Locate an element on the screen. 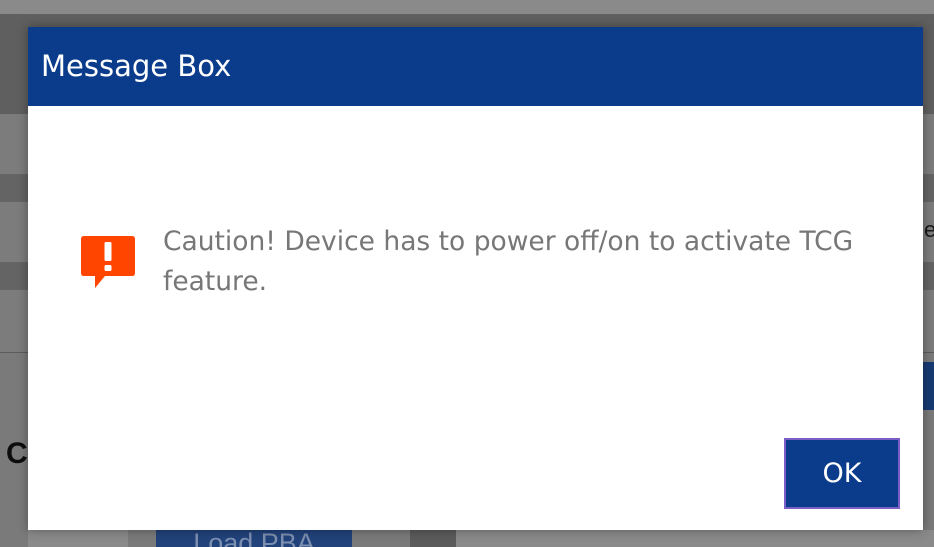 The height and width of the screenshot is (547, 934). background-heading-fragment: C is located at coordinates (17, 453).